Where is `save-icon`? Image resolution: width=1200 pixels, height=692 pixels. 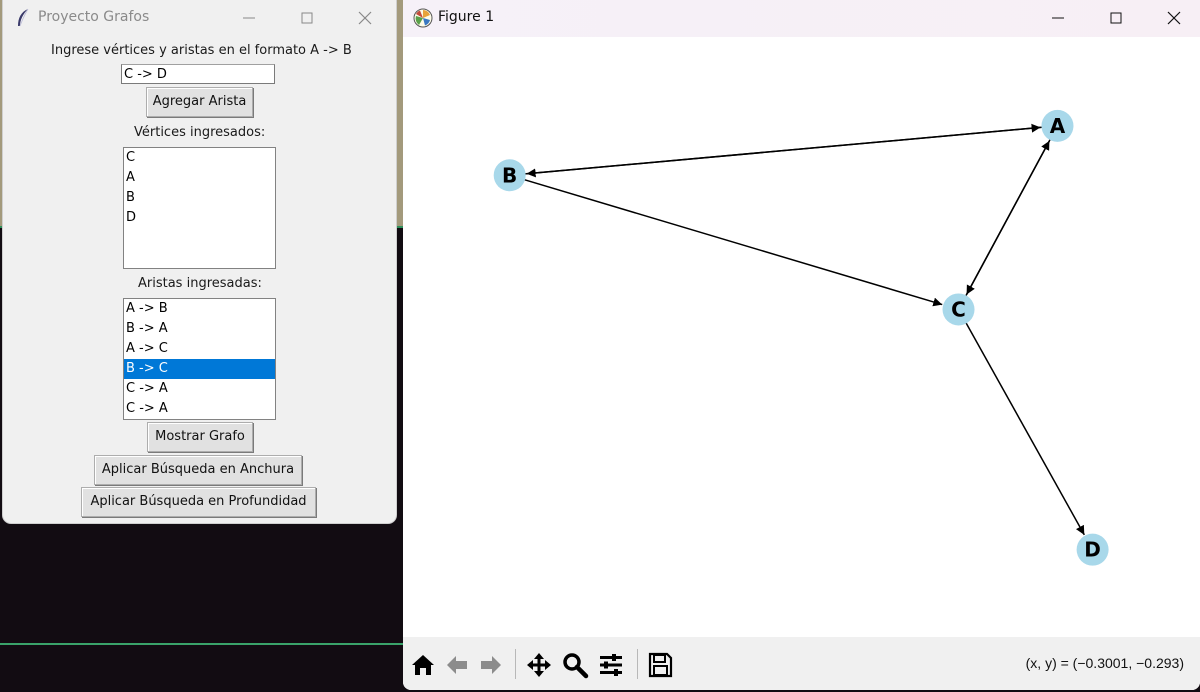 save-icon is located at coordinates (660, 665).